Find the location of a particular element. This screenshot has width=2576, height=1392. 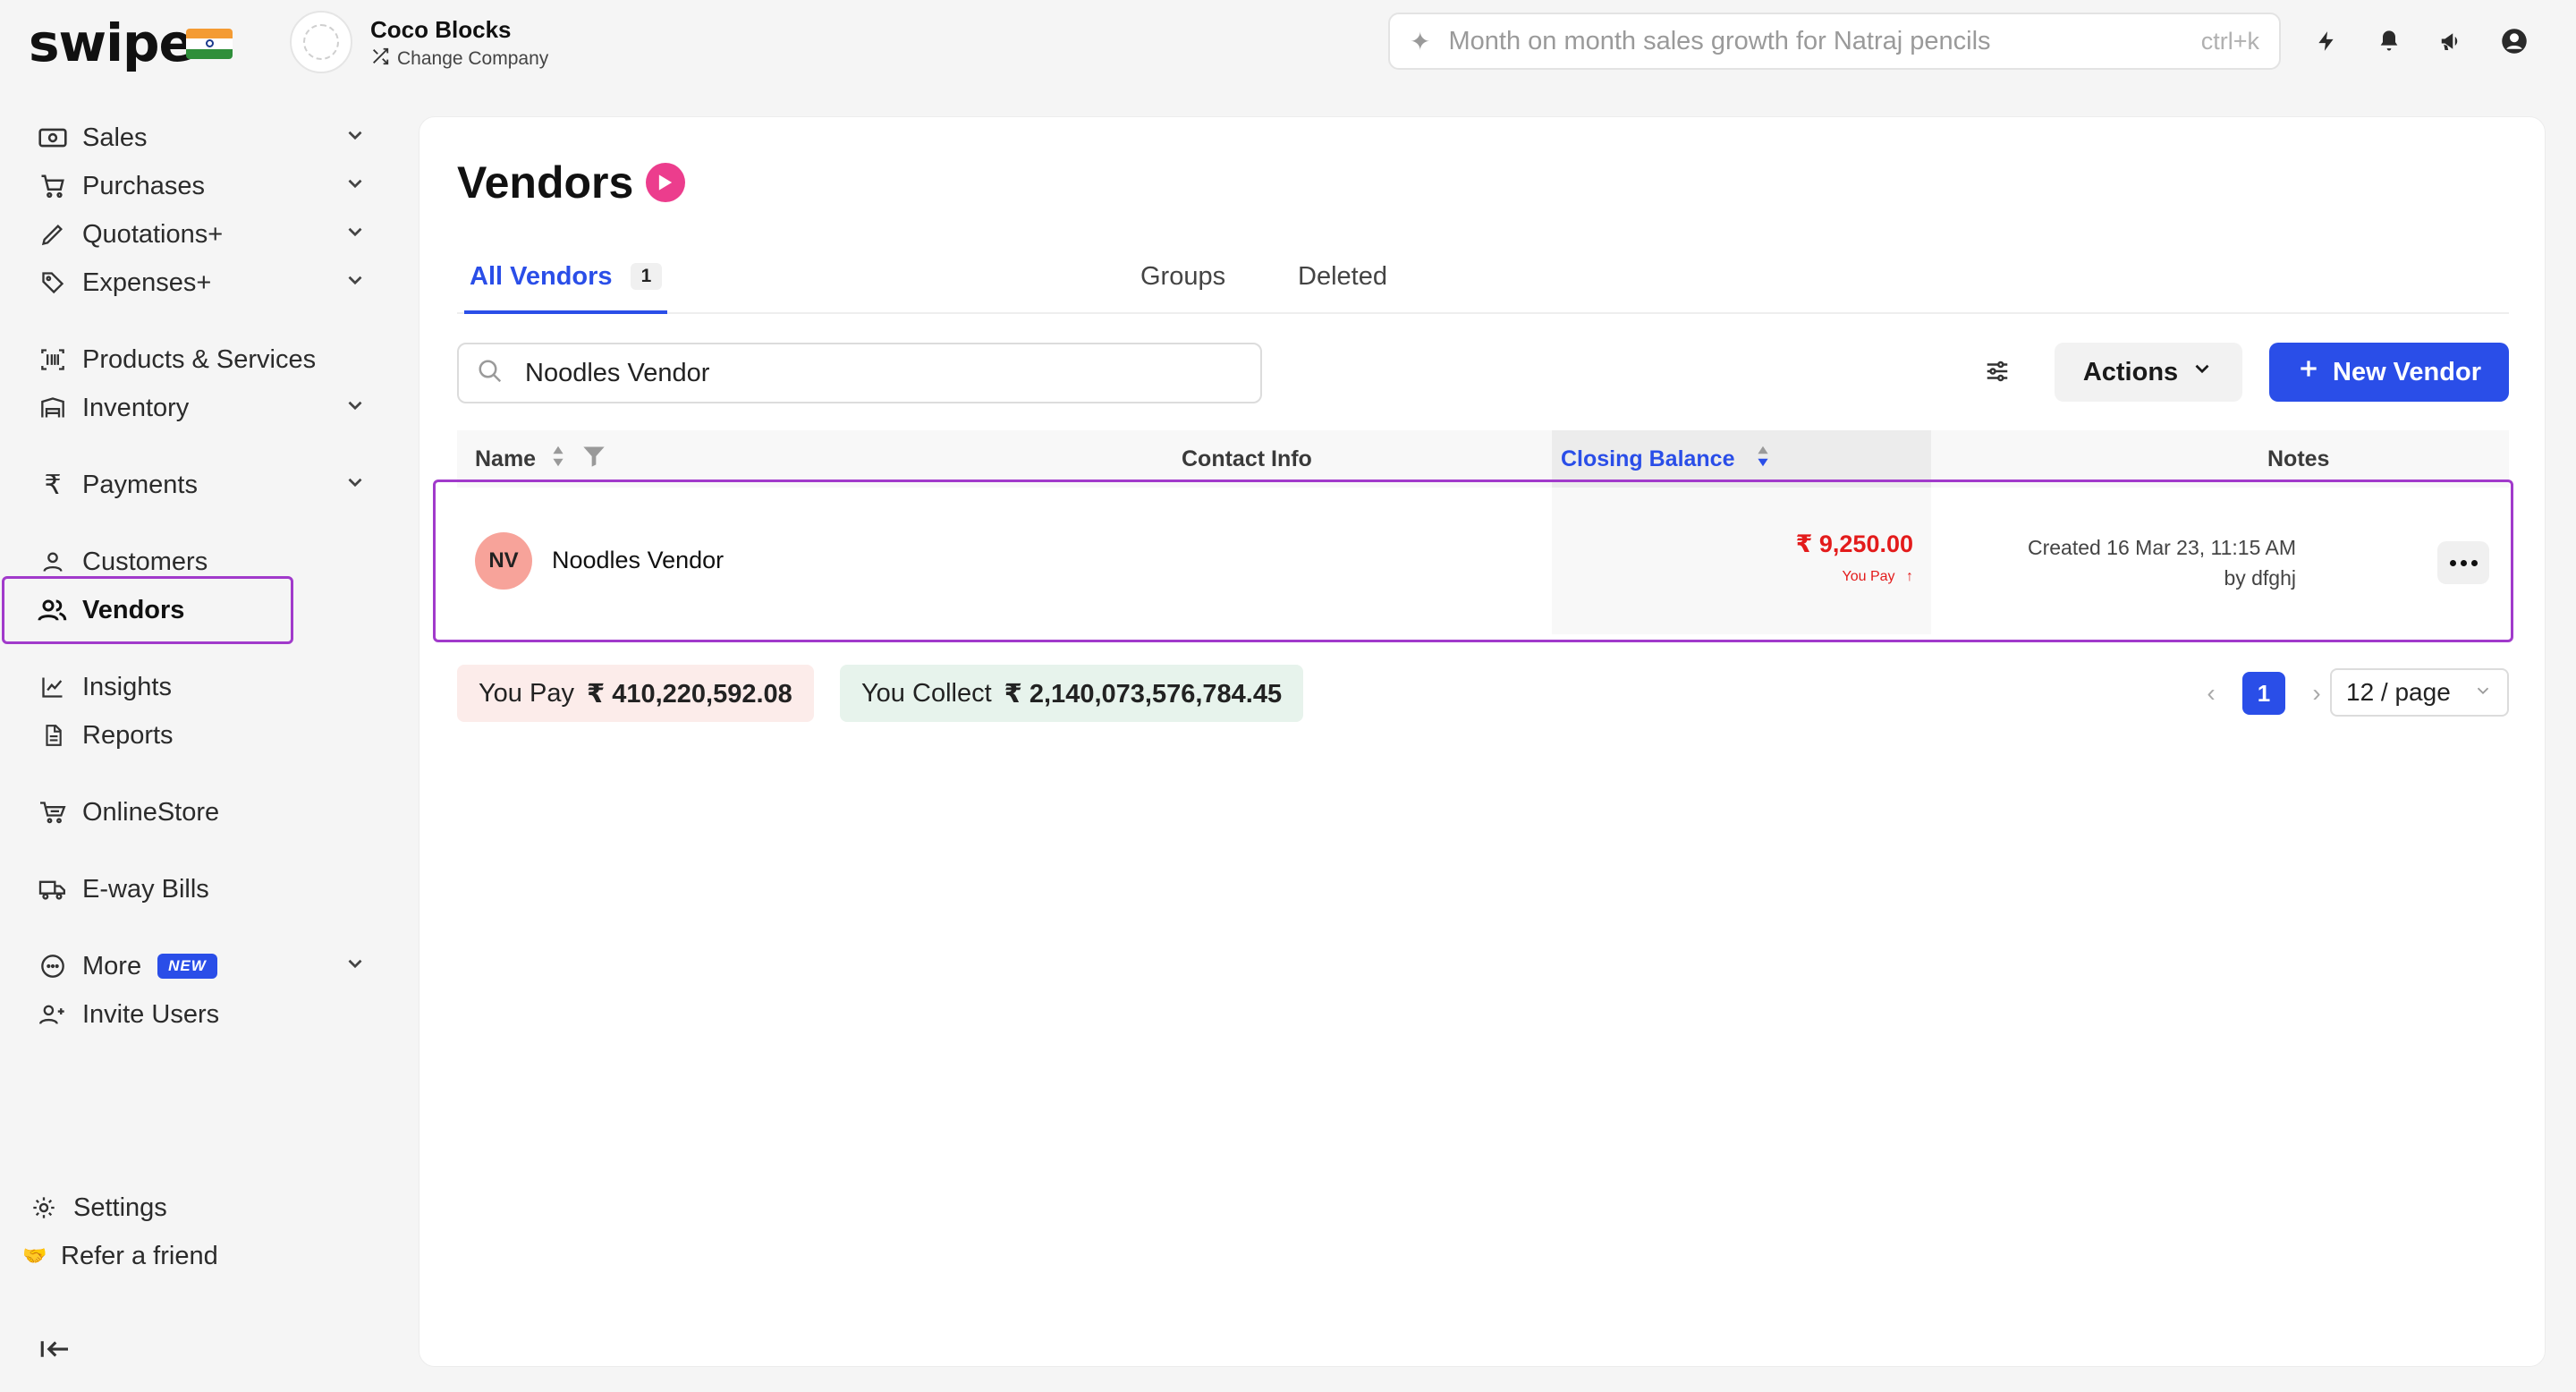

company-avatar is located at coordinates (321, 42).